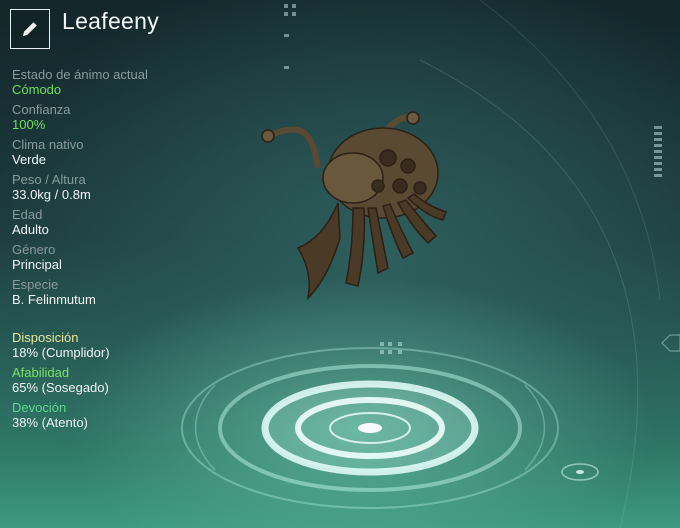 This screenshot has width=680, height=528. I want to click on stat-value: 33.0kg / 0.8m, so click(51, 194).